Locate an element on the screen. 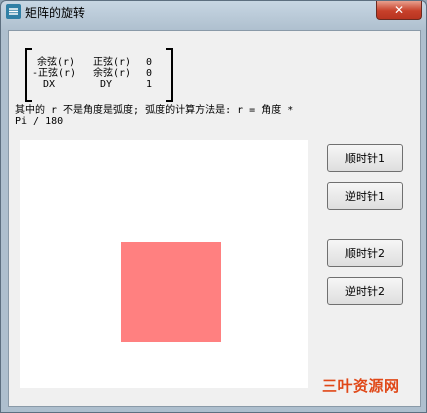 Image resolution: width=427 pixels, height=413 pixels. close-button: ✕ is located at coordinates (399, 10).